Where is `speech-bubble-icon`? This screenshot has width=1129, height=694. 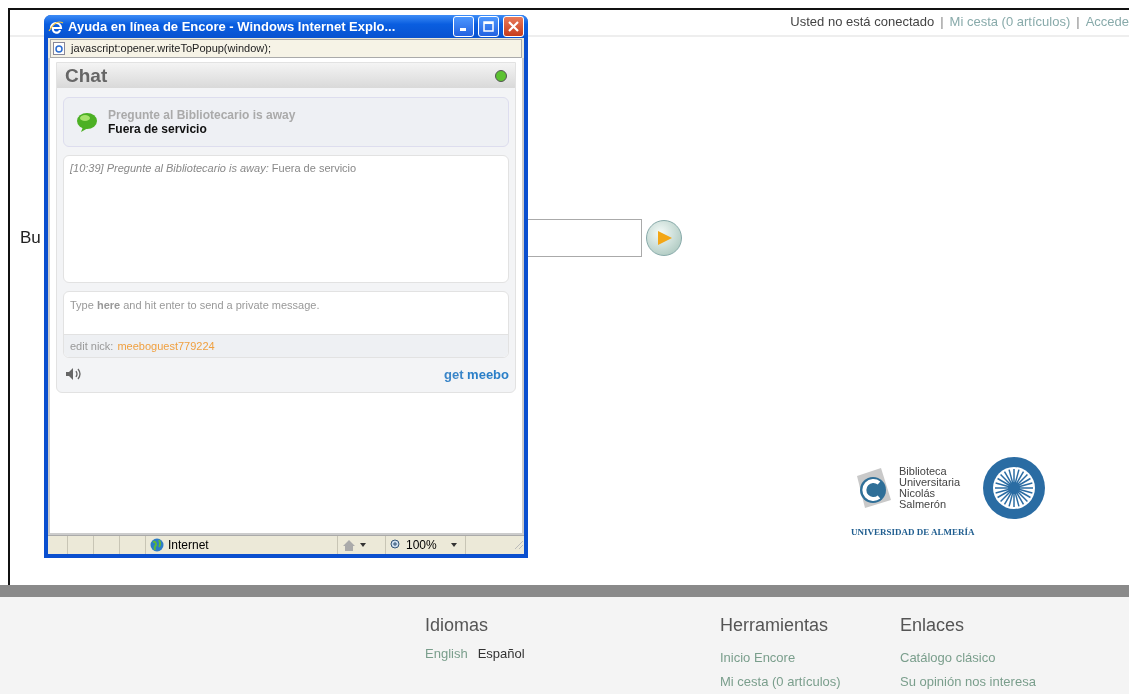 speech-bubble-icon is located at coordinates (87, 122).